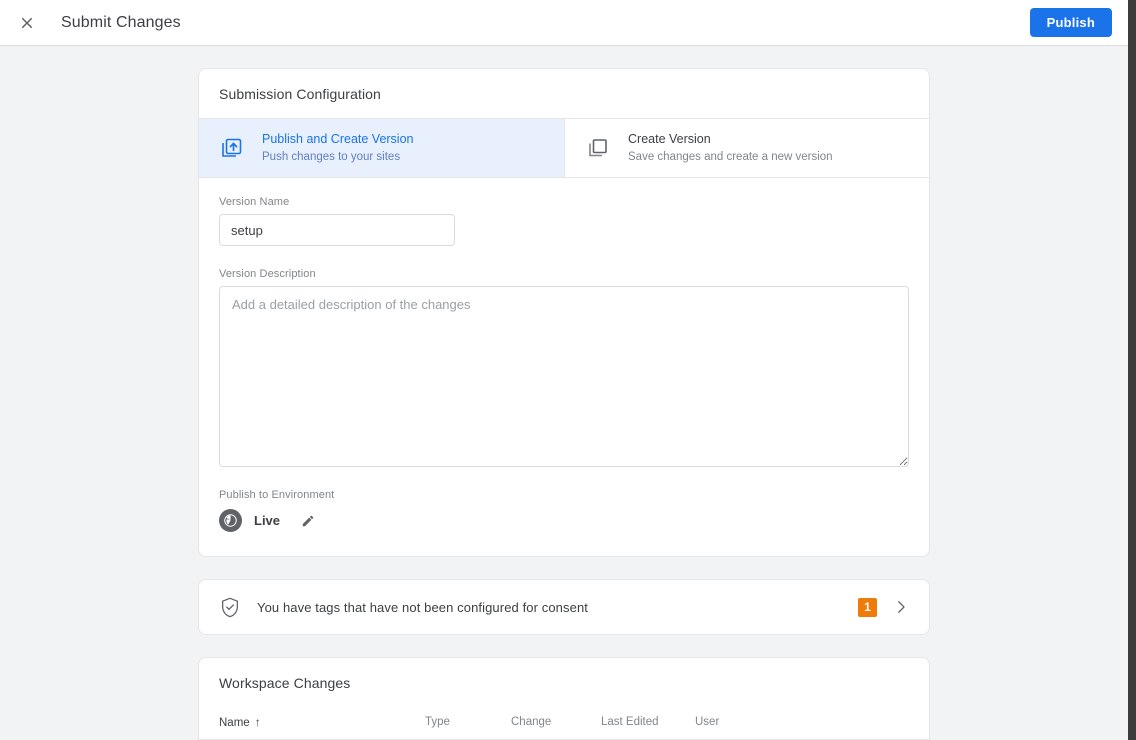 This screenshot has width=1136, height=740. I want to click on vertical-scrollbar, so click(1132, 370).